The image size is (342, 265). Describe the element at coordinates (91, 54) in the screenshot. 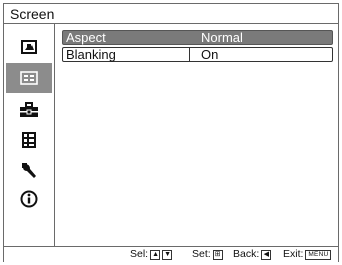

I see `setting-label: Blanking` at that location.